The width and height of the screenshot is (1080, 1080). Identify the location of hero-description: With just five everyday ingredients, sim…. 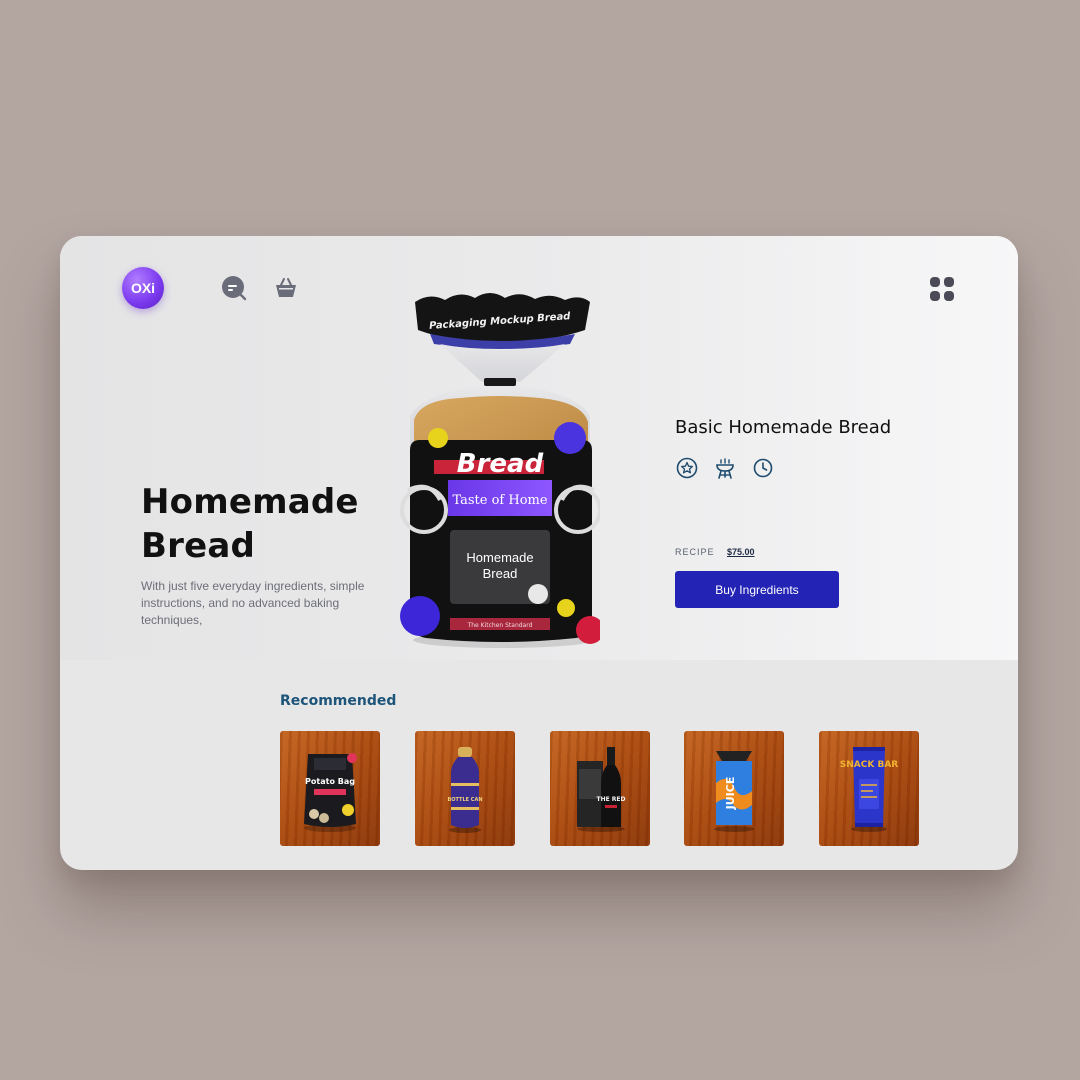
(253, 603).